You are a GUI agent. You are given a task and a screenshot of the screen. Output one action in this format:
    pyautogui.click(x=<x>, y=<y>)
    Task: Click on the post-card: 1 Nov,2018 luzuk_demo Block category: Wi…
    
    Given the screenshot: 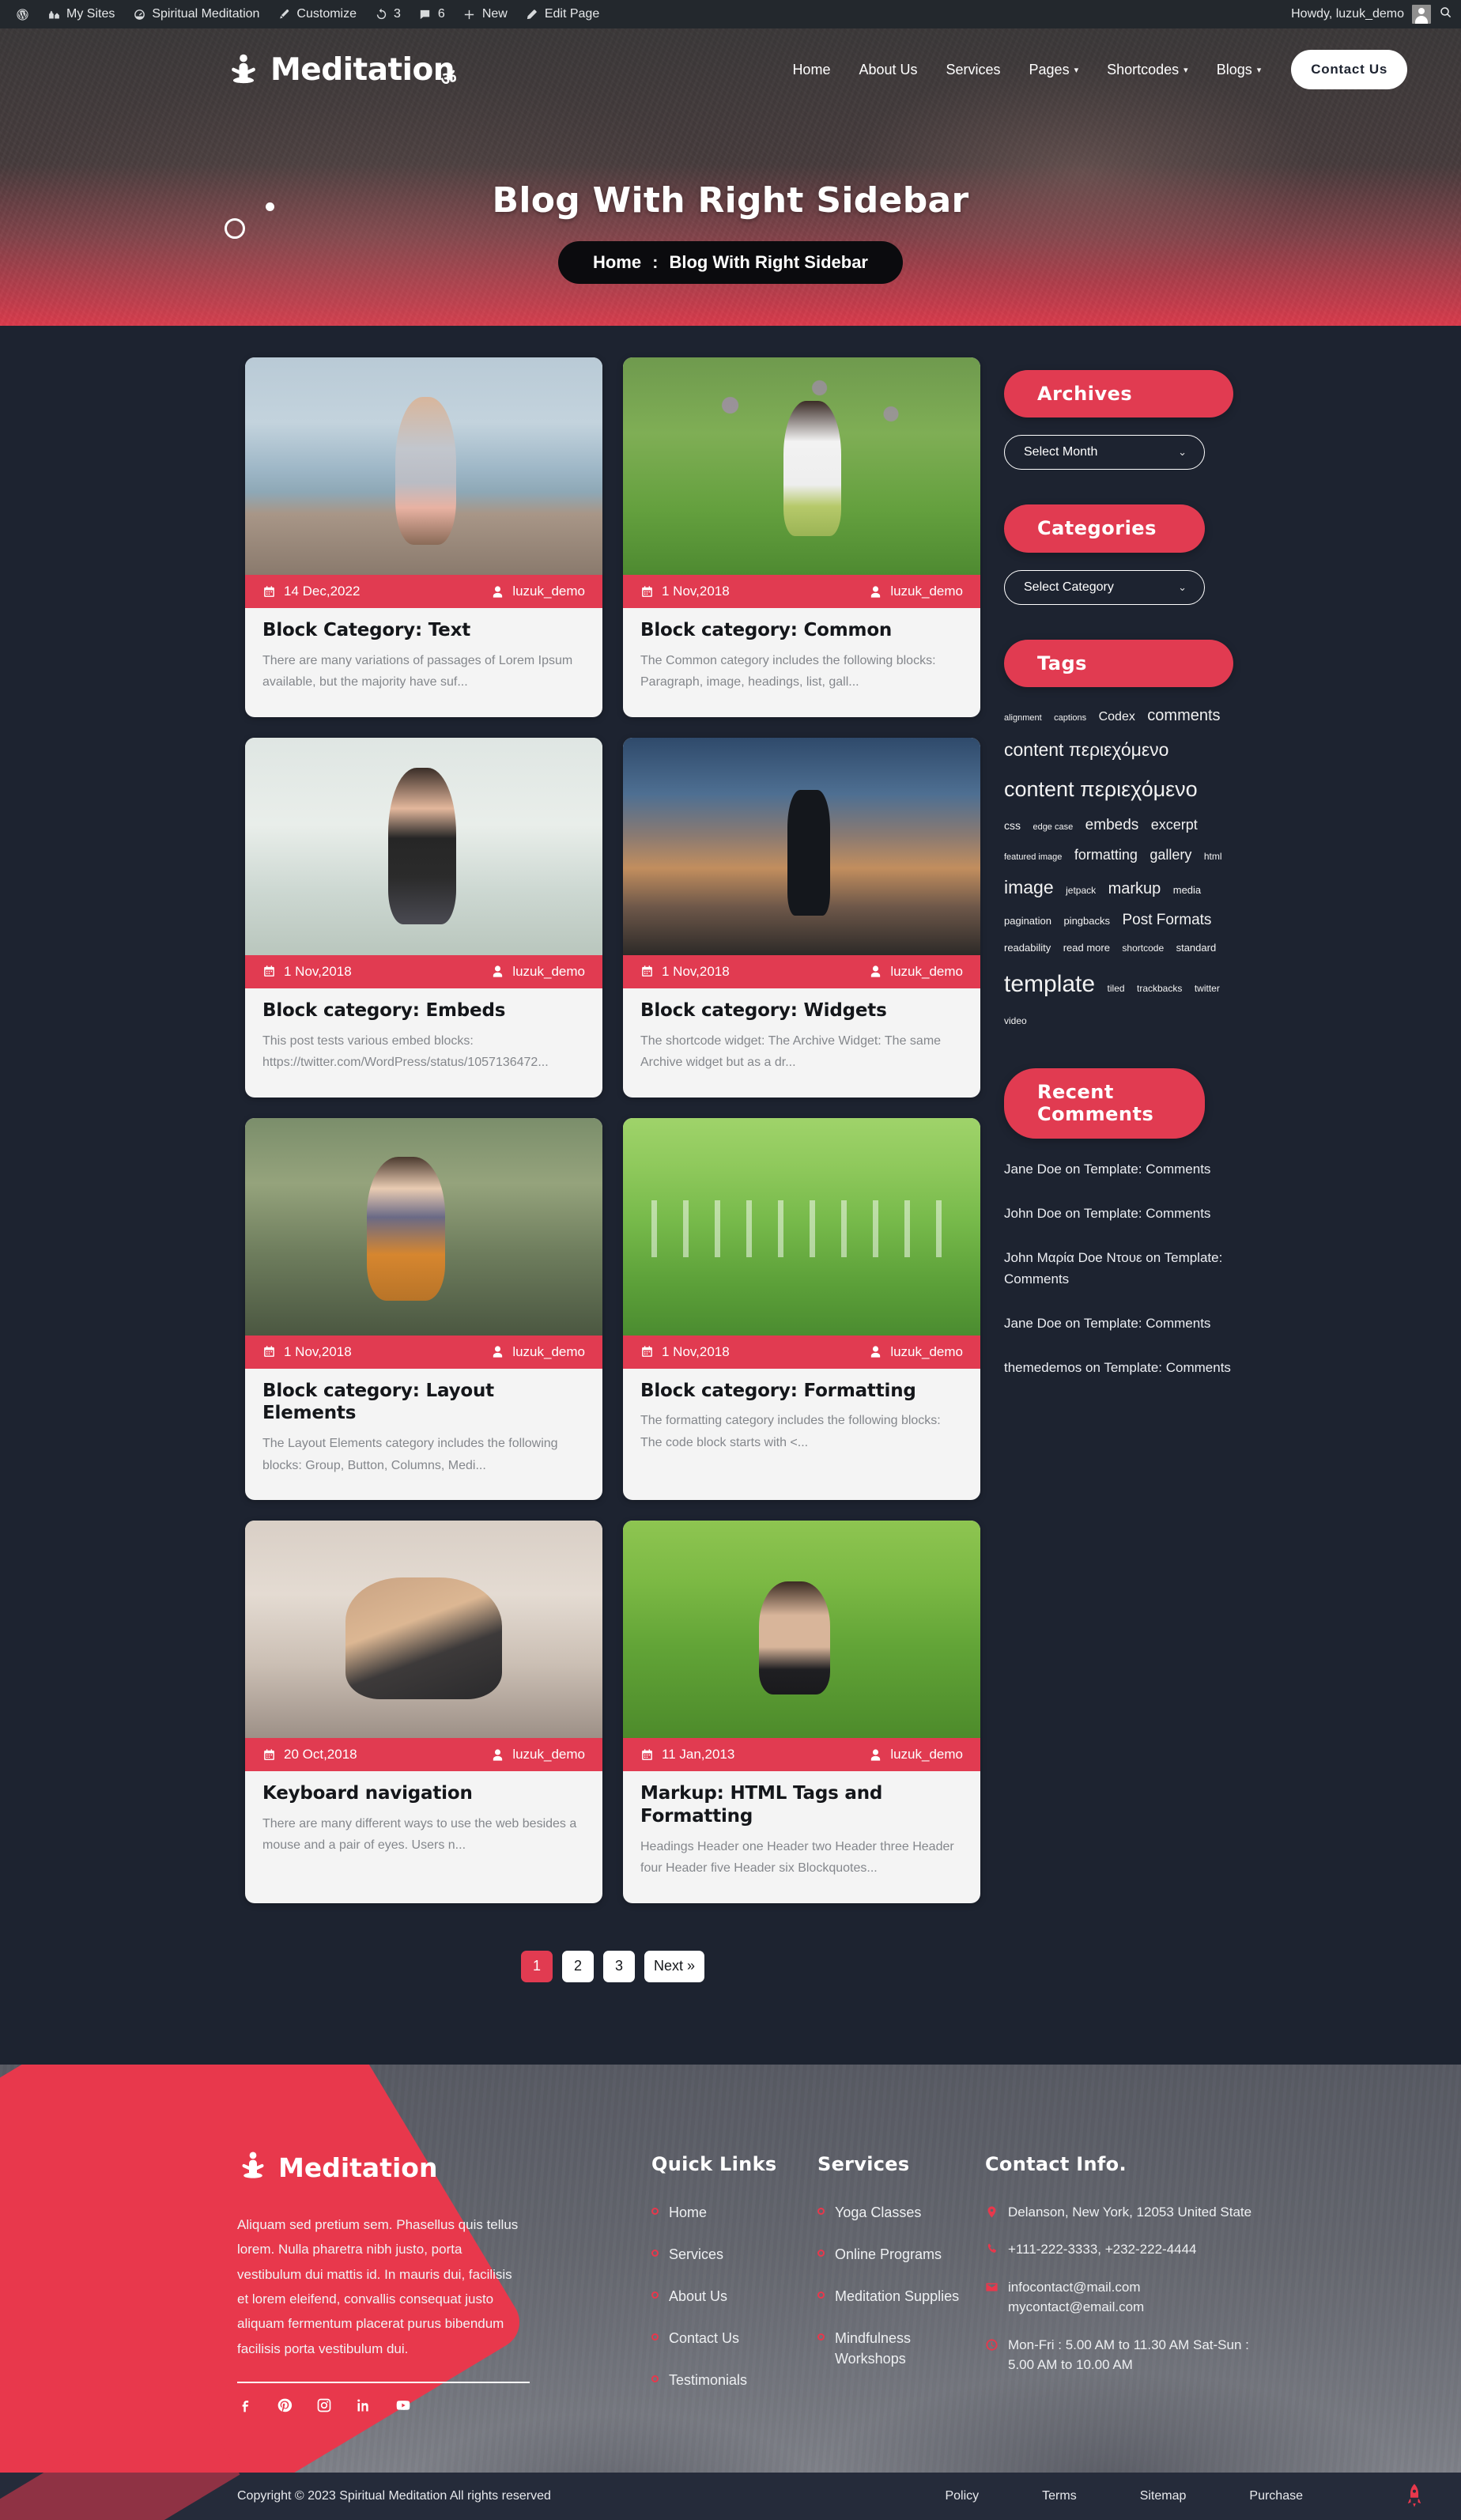 What is the action you would take?
    pyautogui.click(x=802, y=917)
    